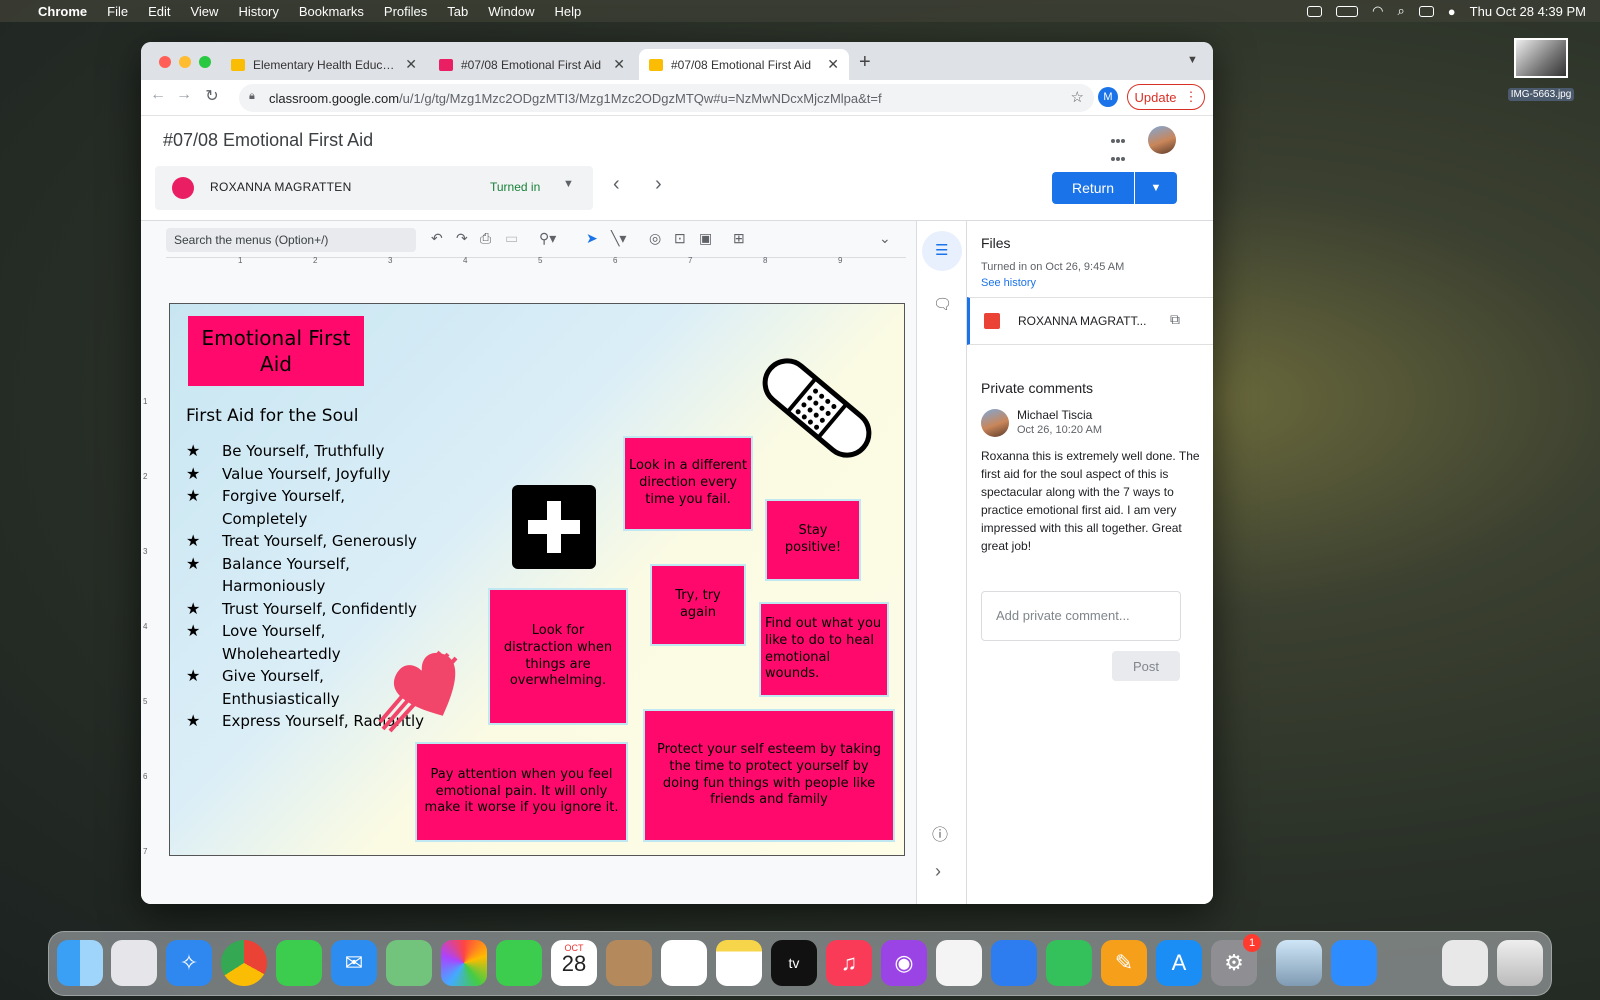  What do you see at coordinates (134, 963) in the screenshot?
I see `launchpad-icon` at bounding box center [134, 963].